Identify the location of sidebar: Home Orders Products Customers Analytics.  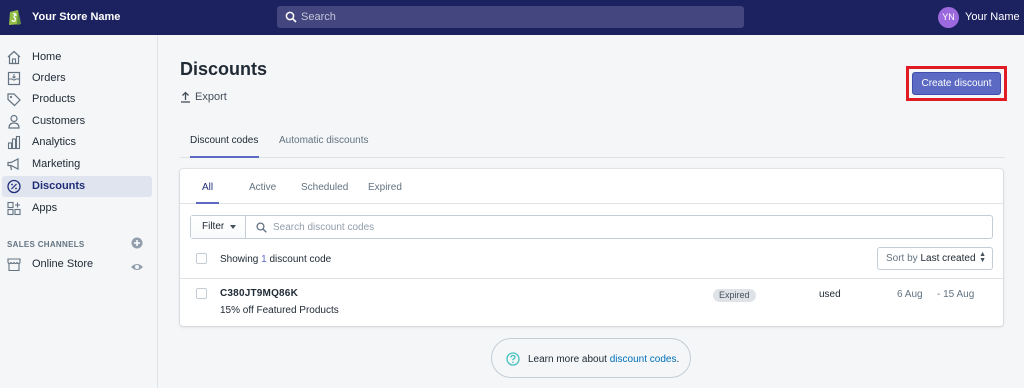
(79, 211).